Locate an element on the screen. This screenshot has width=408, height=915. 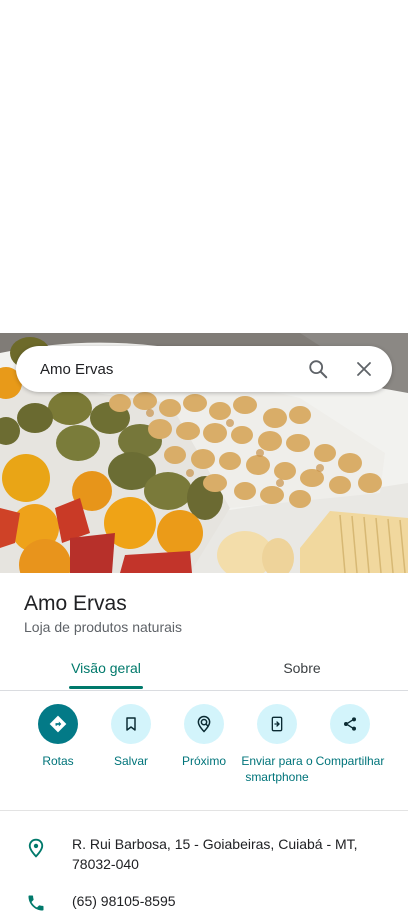
save-label: Salvar is located at coordinates (130, 761).